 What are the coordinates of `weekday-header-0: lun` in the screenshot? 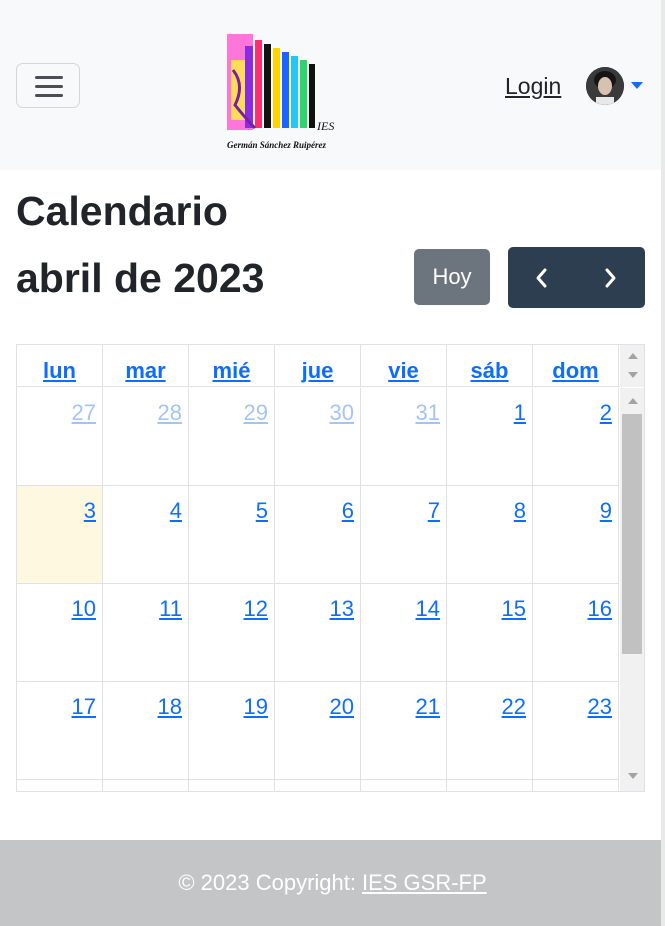 It's located at (60, 366).